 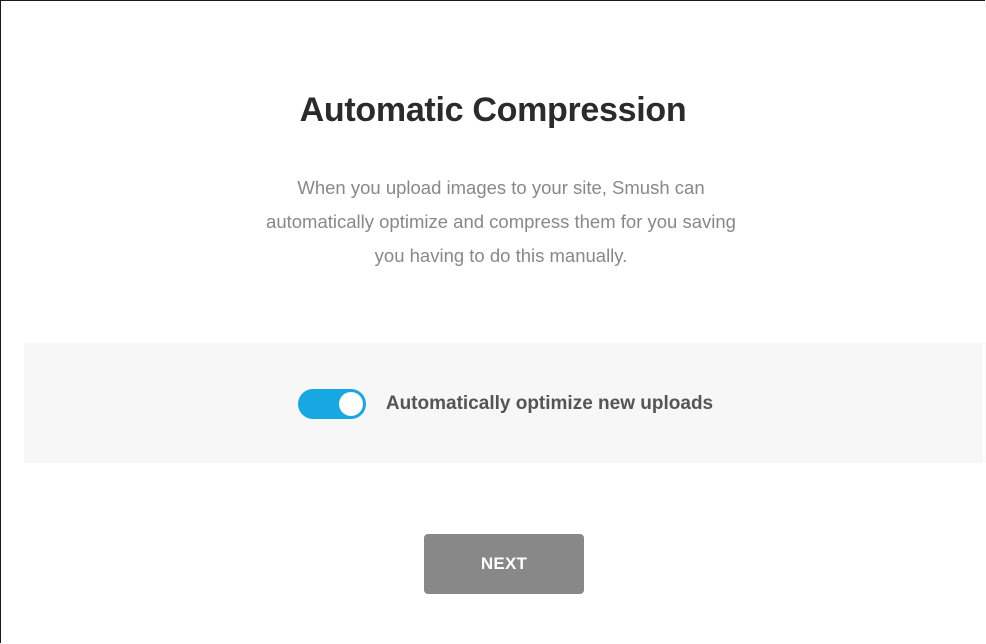 I want to click on dialog-title: Automatic Compression, so click(x=493, y=110).